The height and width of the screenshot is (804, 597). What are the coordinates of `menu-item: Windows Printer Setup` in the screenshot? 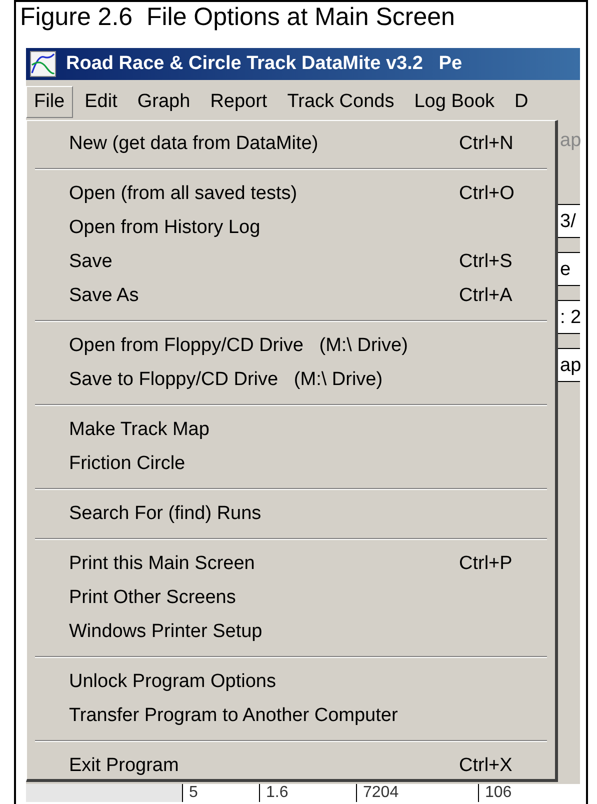 It's located at (291, 632).